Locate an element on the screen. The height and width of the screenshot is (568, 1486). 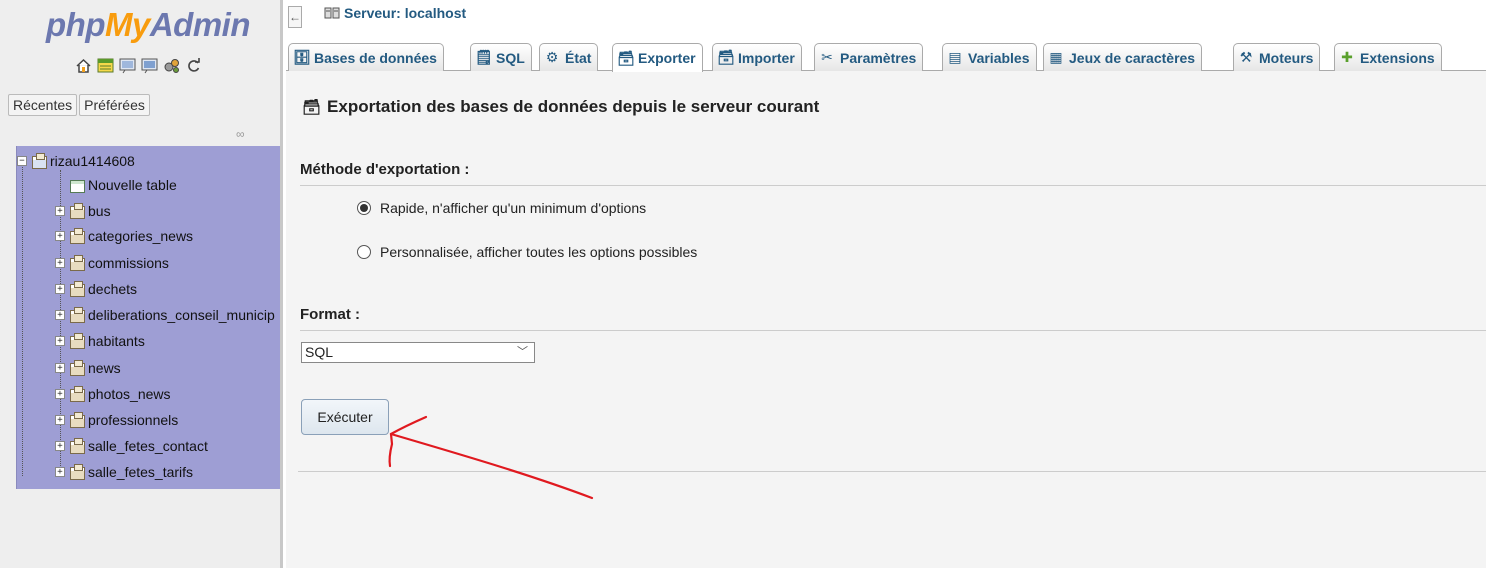
recent-favorites-tabs: Récentes Préférées is located at coordinates (79, 105).